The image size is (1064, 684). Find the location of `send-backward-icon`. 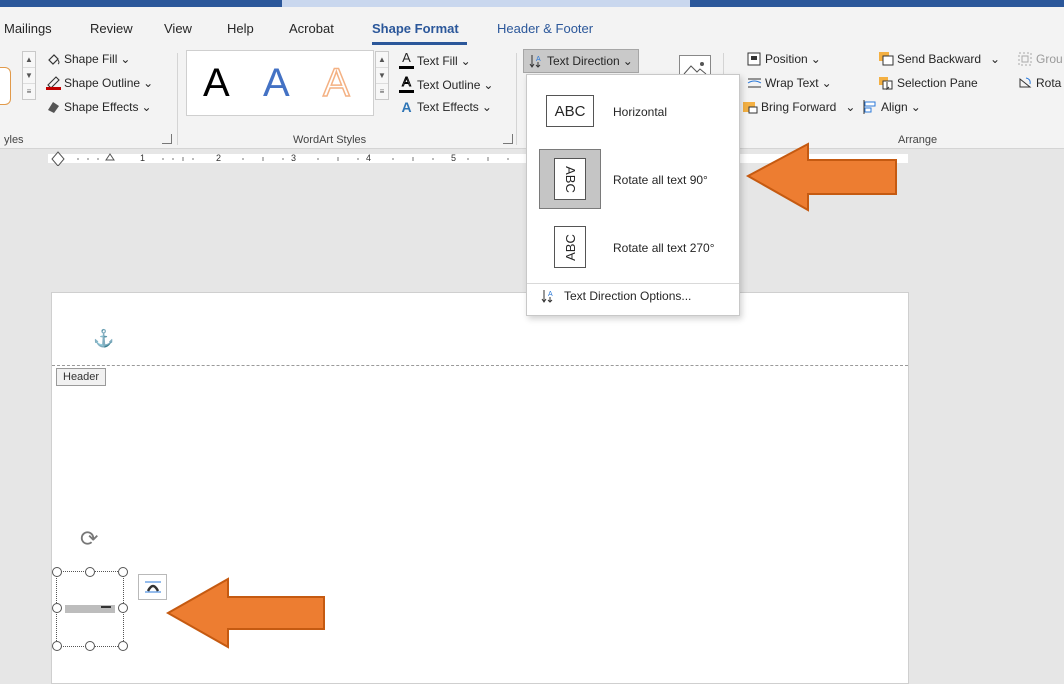

send-backward-icon is located at coordinates (886, 59).